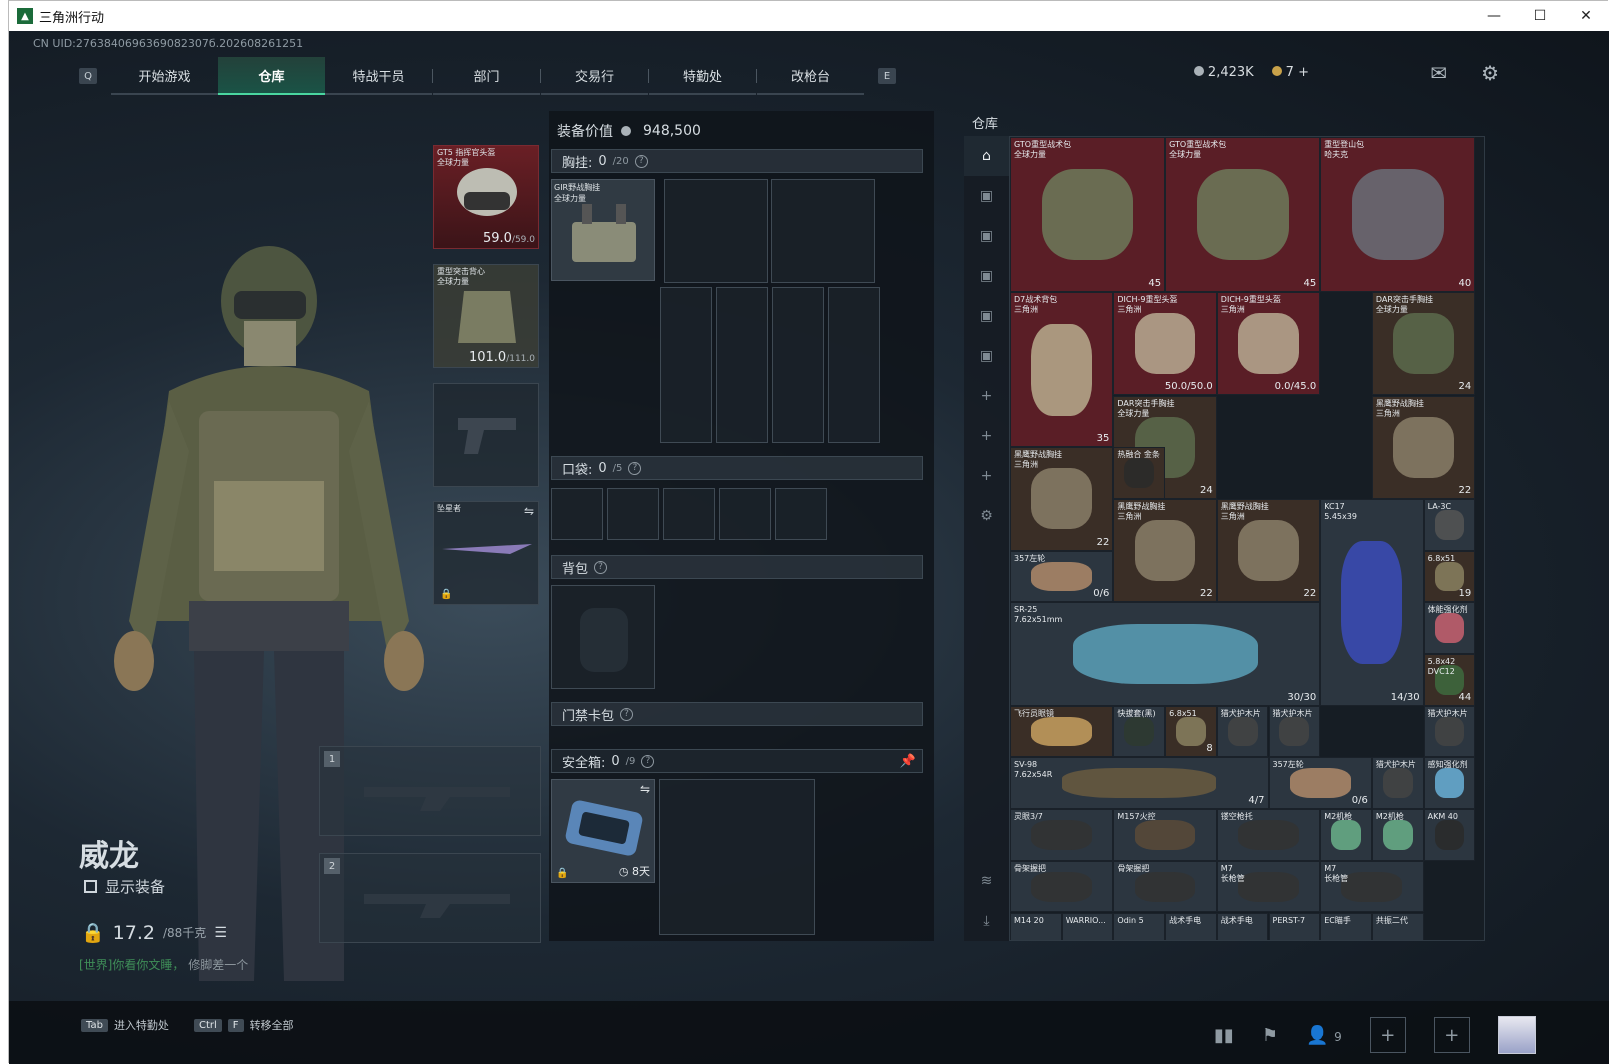 The width and height of the screenshot is (1616, 1064). I want to click on minimize-button: —, so click(1494, 16).